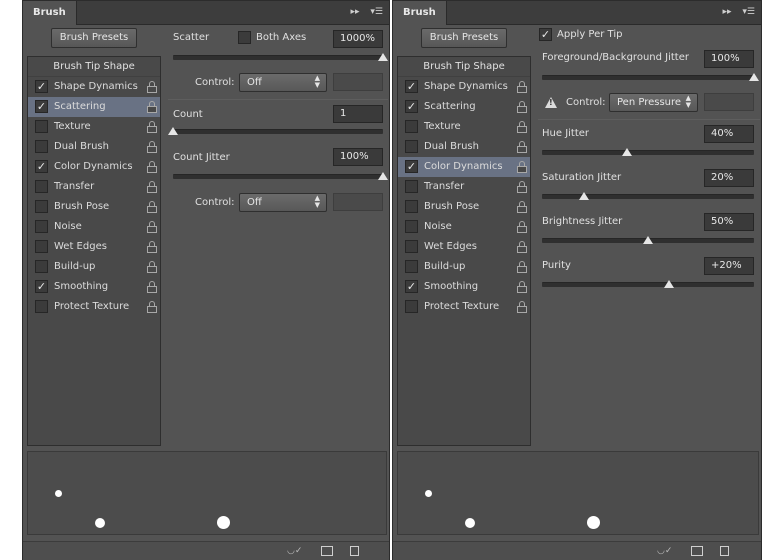 This screenshot has height=560, width=780. I want to click on purity-value-field: +20%, so click(729, 266).